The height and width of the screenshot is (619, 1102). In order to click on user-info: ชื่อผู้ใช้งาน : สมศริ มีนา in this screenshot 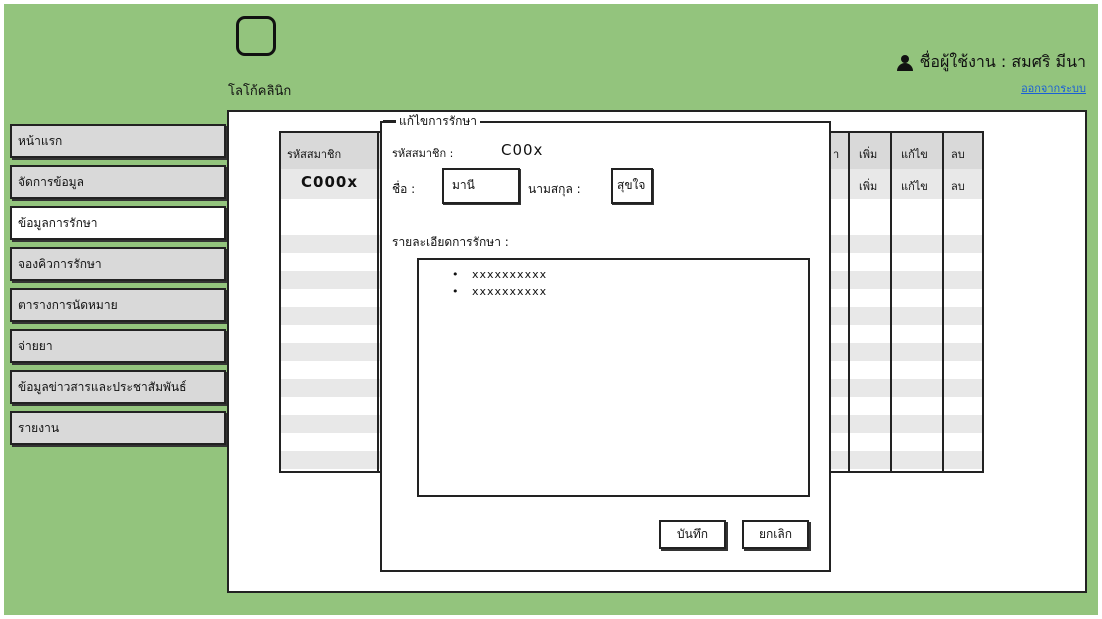, I will do `click(991, 62)`.